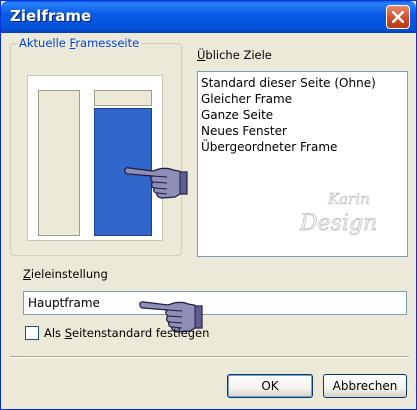  I want to click on title-bar: Zielframe, so click(208, 17).